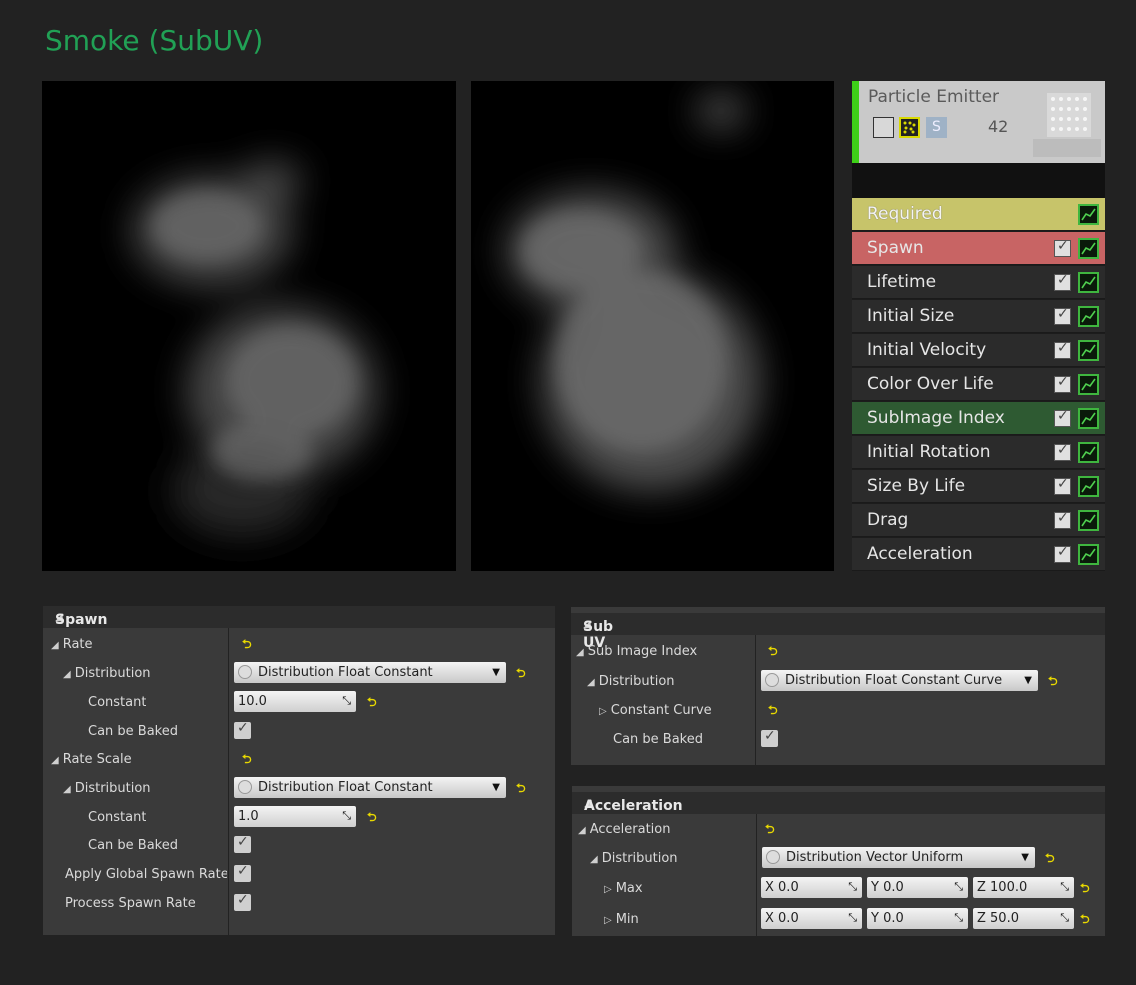 Image resolution: width=1136 pixels, height=985 pixels. I want to click on distribution-type-icon, so click(245, 787).